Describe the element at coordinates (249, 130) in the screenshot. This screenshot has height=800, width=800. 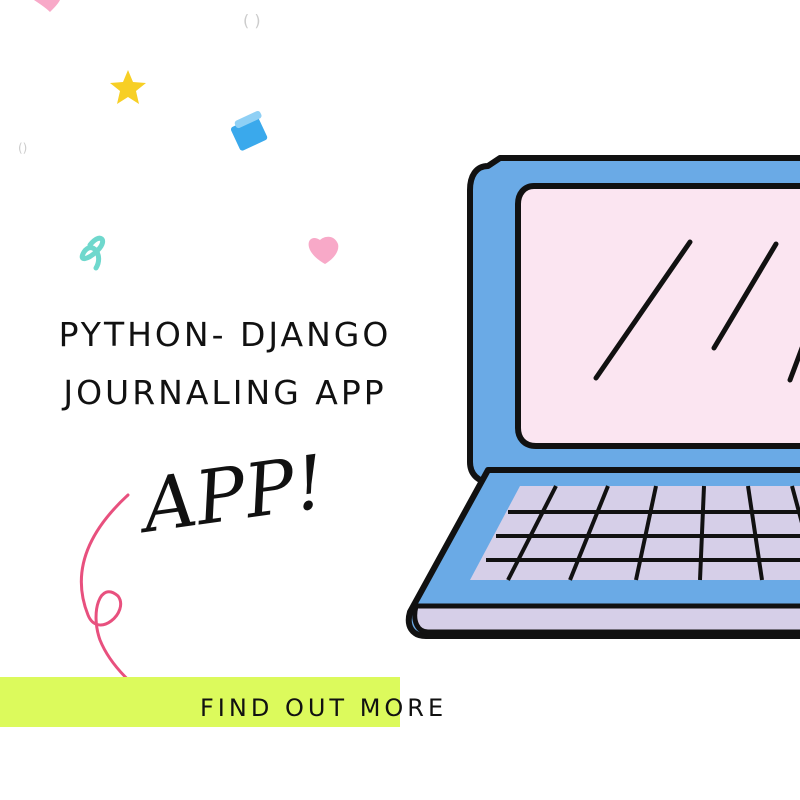
I see `confetti-icon` at that location.